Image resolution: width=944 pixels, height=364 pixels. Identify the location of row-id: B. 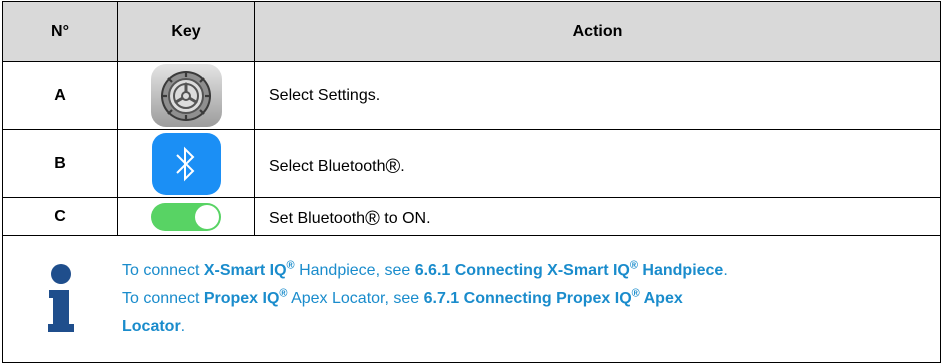
(60, 163).